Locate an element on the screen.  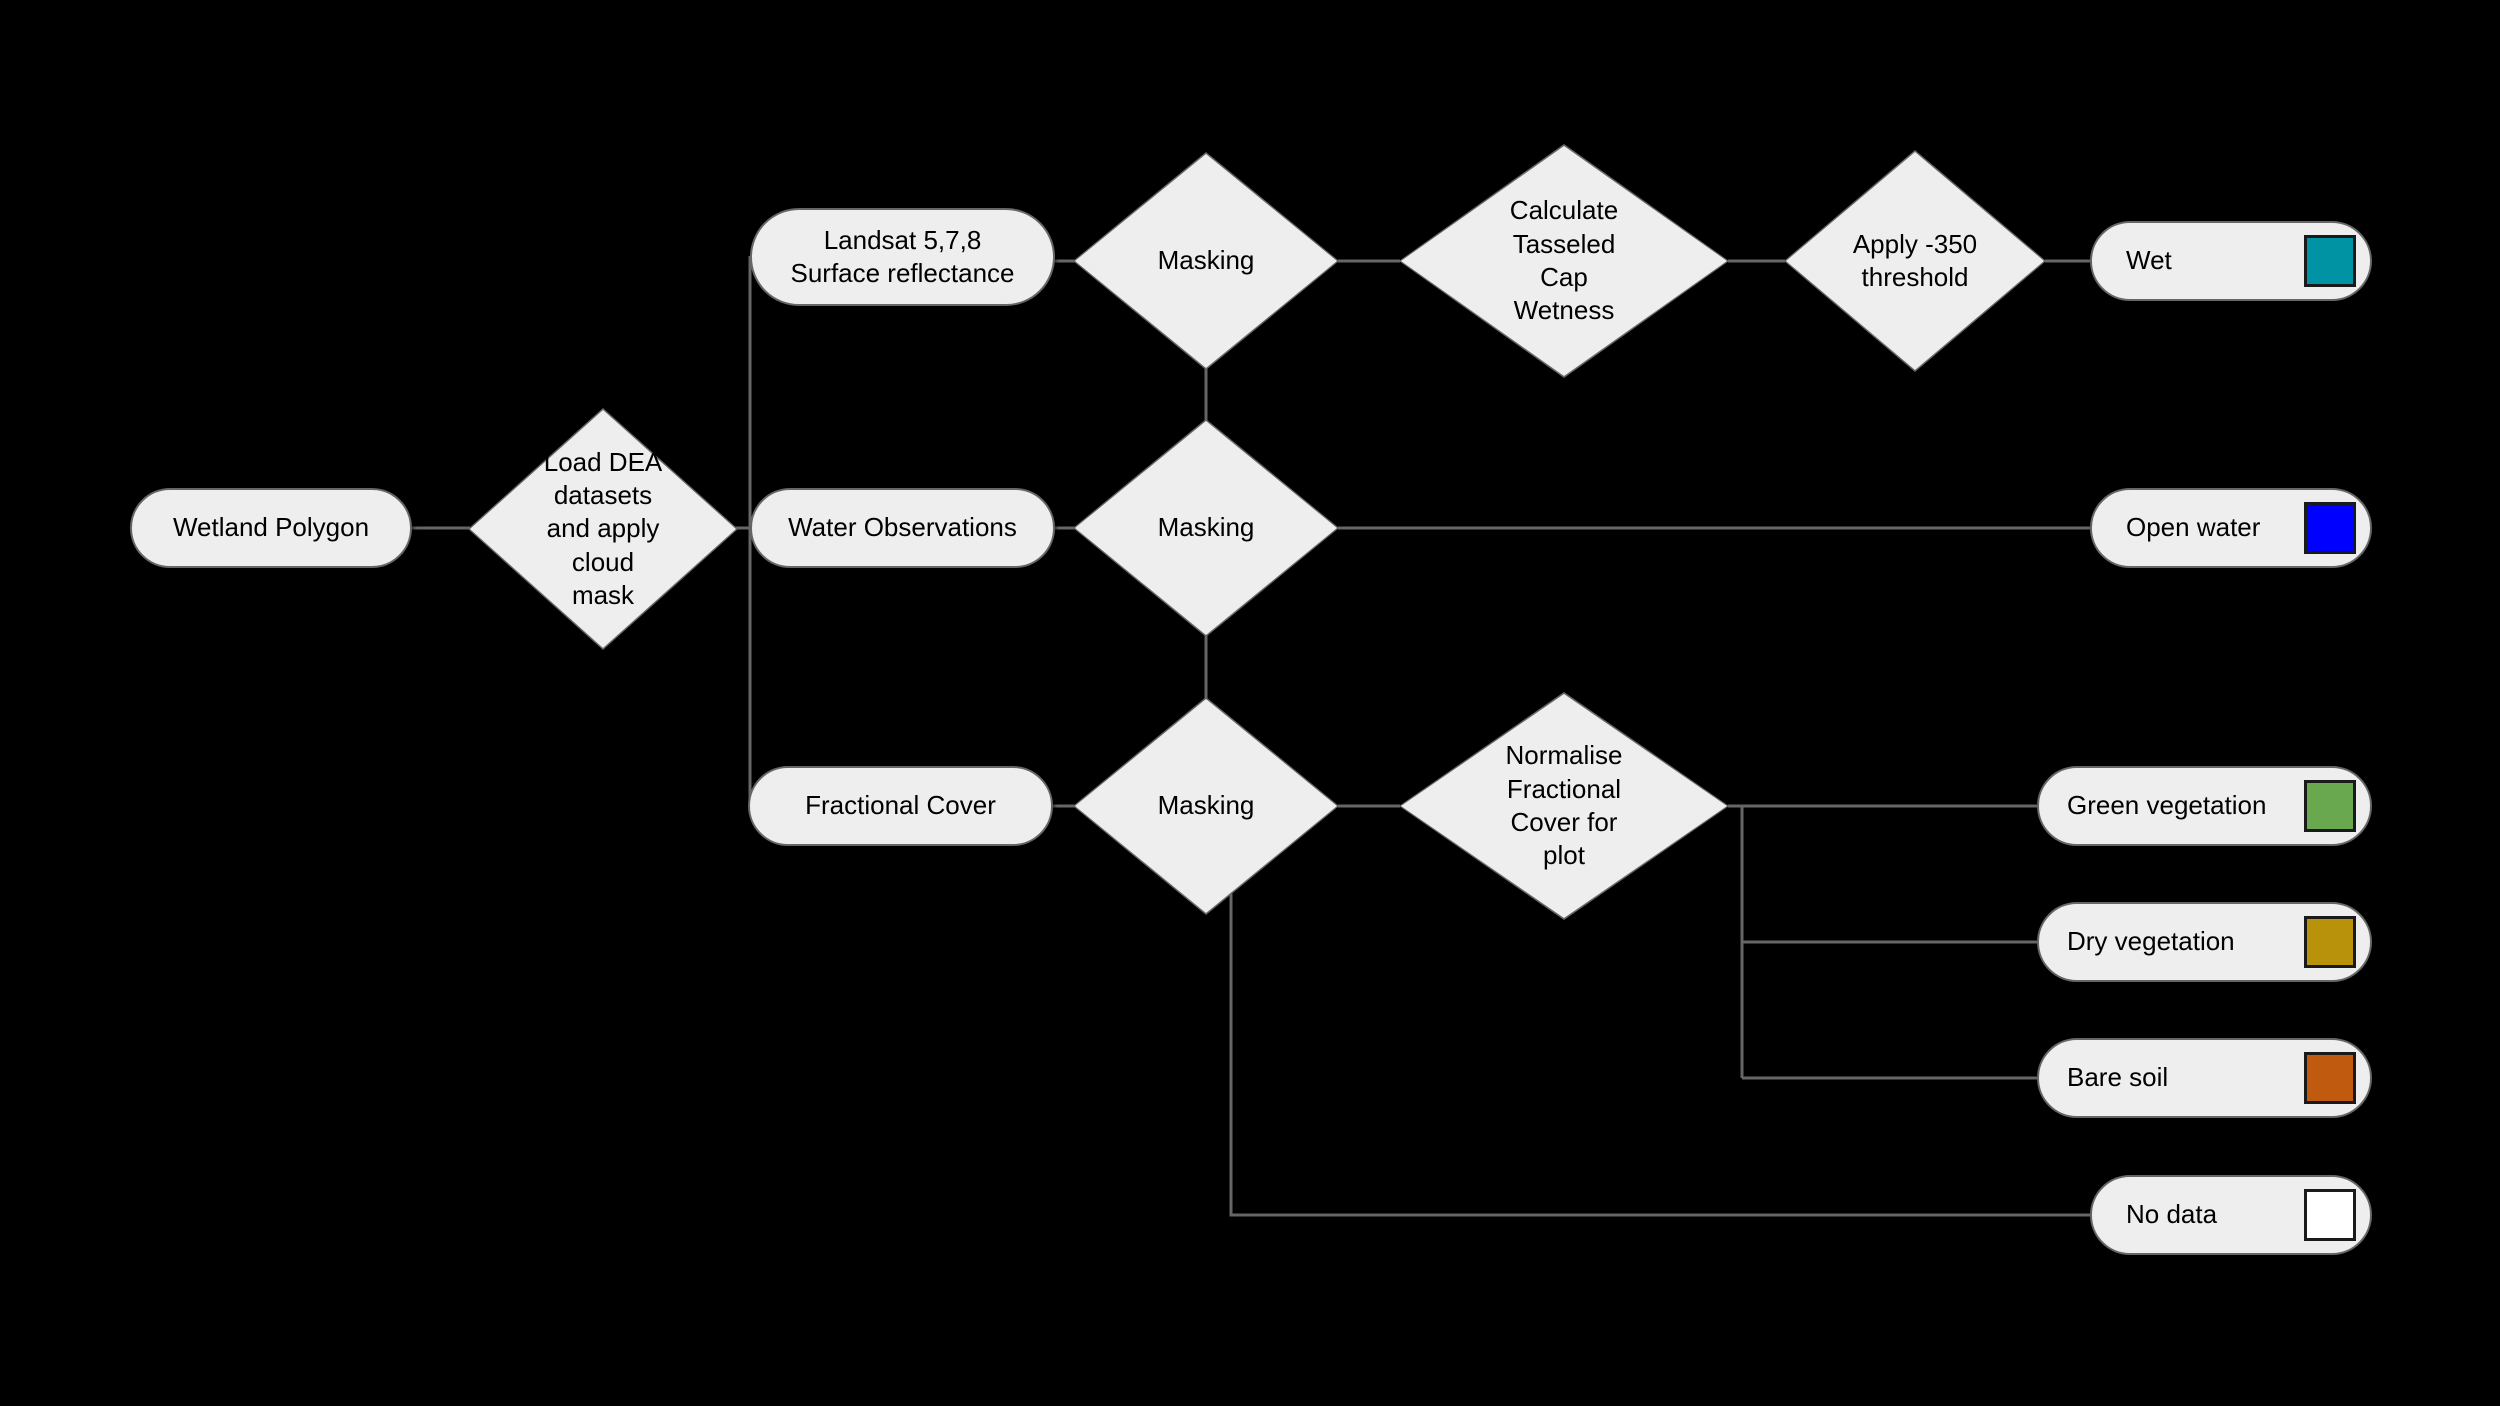
node-normalise-fractional-cover: Normalise Fractional Cover for plot is located at coordinates (1564, 806).